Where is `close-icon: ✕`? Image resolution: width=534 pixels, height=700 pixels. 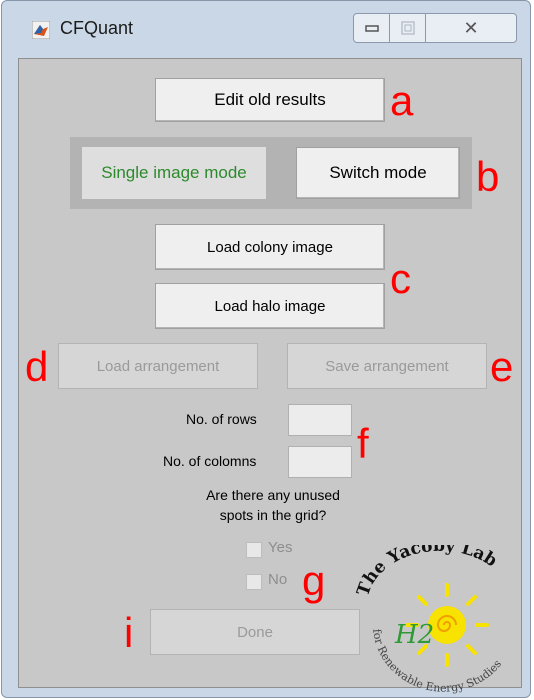
close-icon: ✕ is located at coordinates (471, 27).